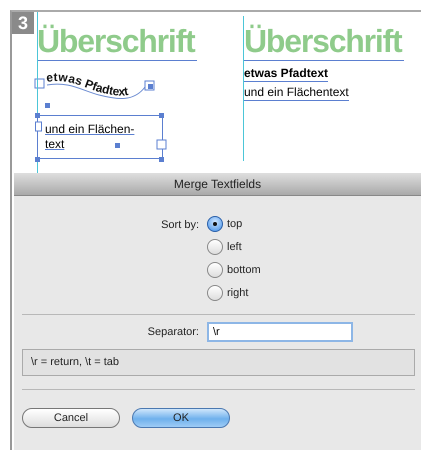 Image resolution: width=421 pixels, height=450 pixels. I want to click on hint-text: \r = return, \t = tab, so click(218, 362).